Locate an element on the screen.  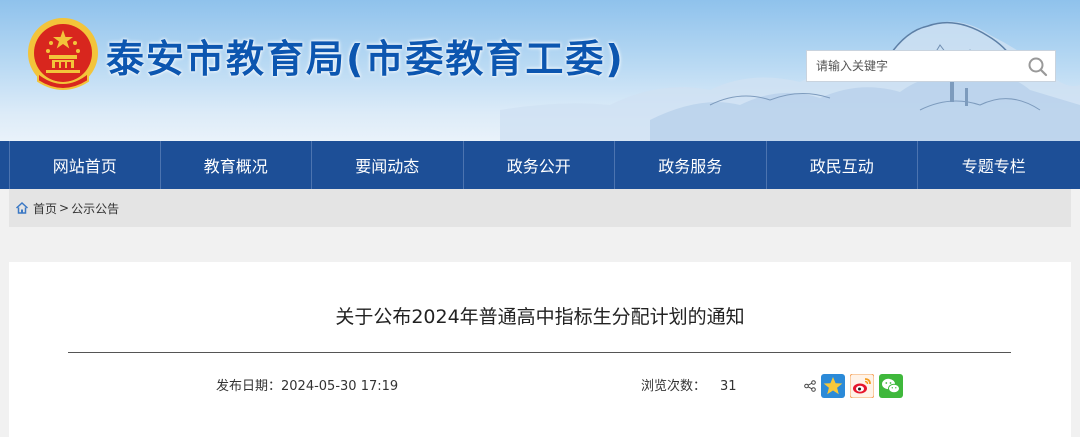
view-count-value: 31 is located at coordinates (728, 386).